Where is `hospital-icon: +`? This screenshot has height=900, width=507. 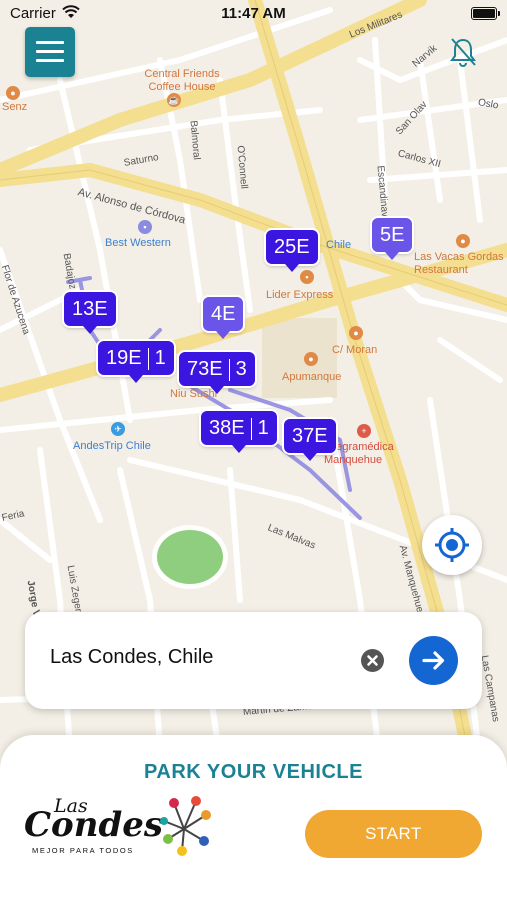
hospital-icon: + is located at coordinates (364, 431).